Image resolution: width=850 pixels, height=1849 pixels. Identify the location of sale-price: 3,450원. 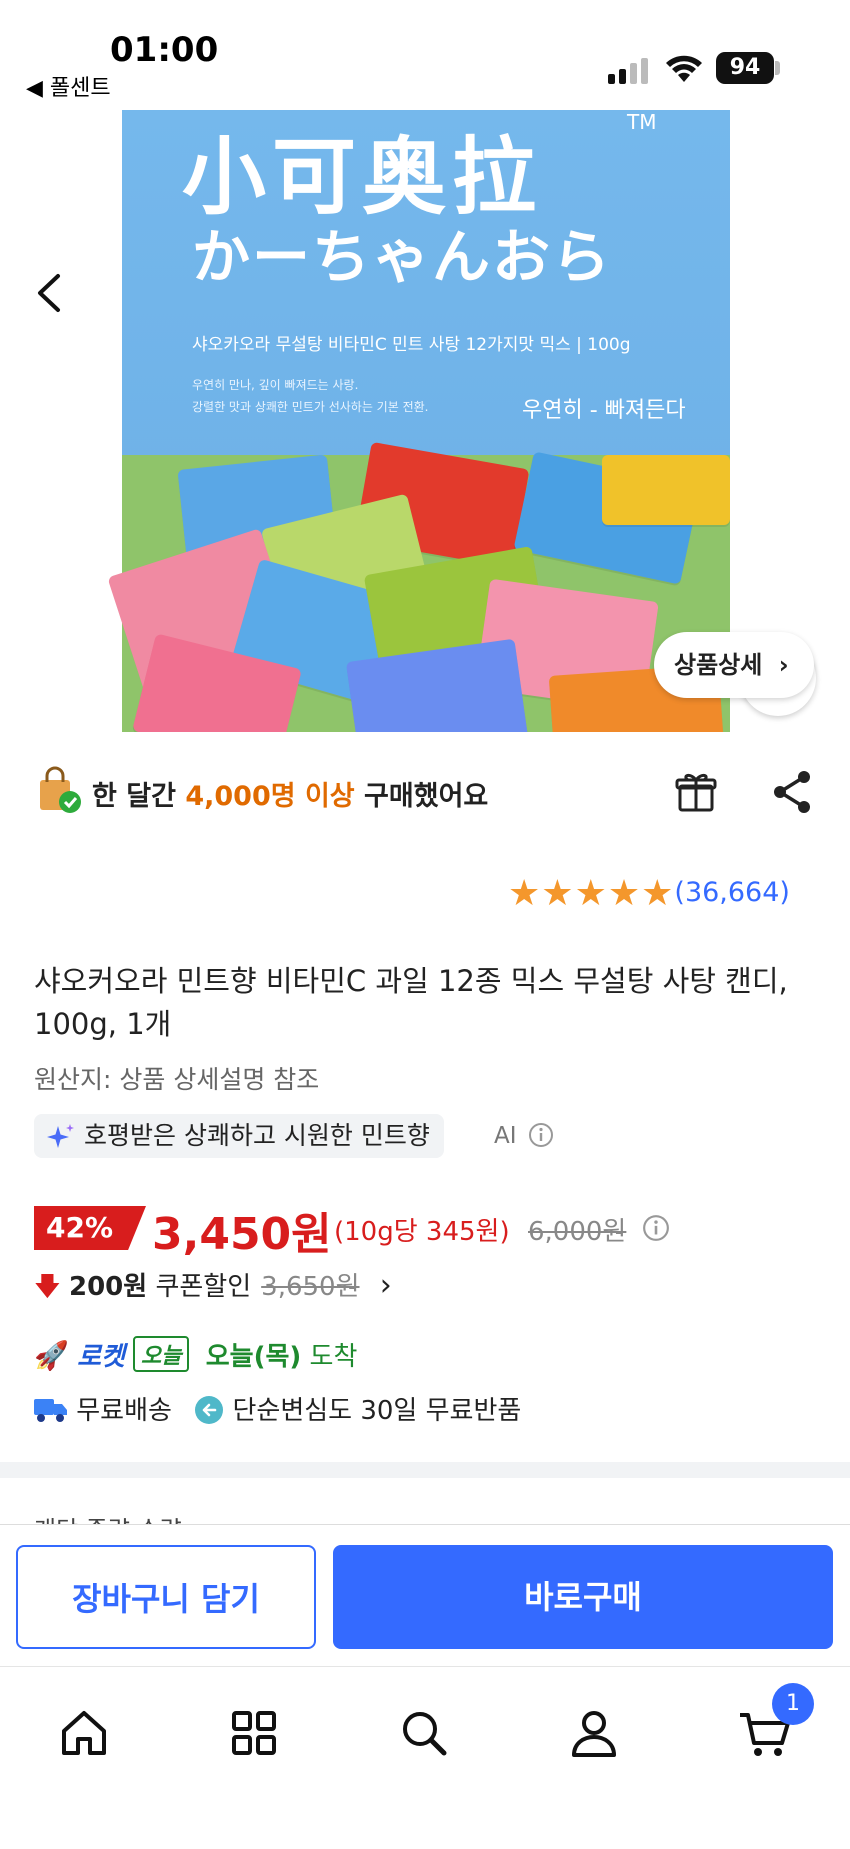
(242, 1234).